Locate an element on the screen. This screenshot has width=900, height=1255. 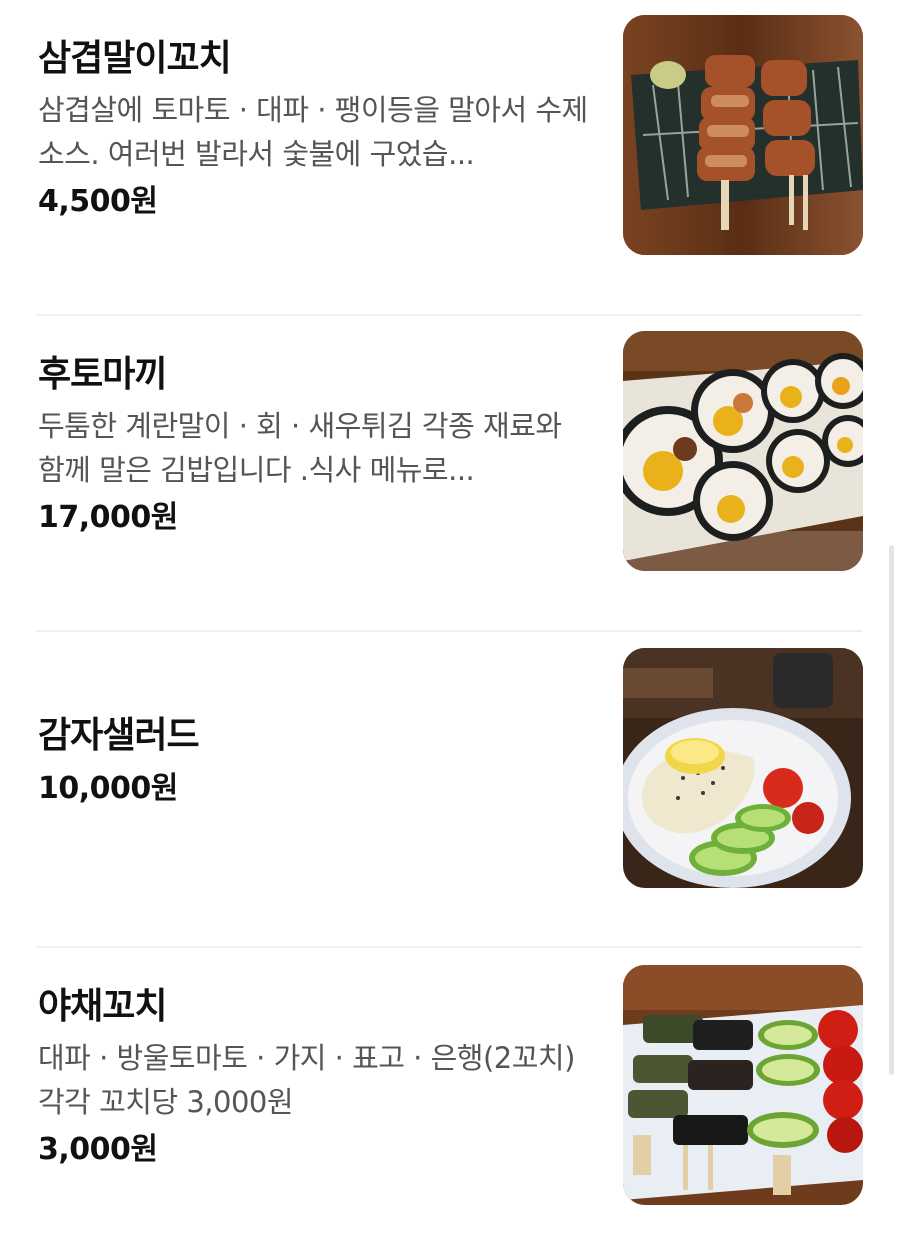
menu-item-name: 삼겹말이꼬치 is located at coordinates (135, 58).